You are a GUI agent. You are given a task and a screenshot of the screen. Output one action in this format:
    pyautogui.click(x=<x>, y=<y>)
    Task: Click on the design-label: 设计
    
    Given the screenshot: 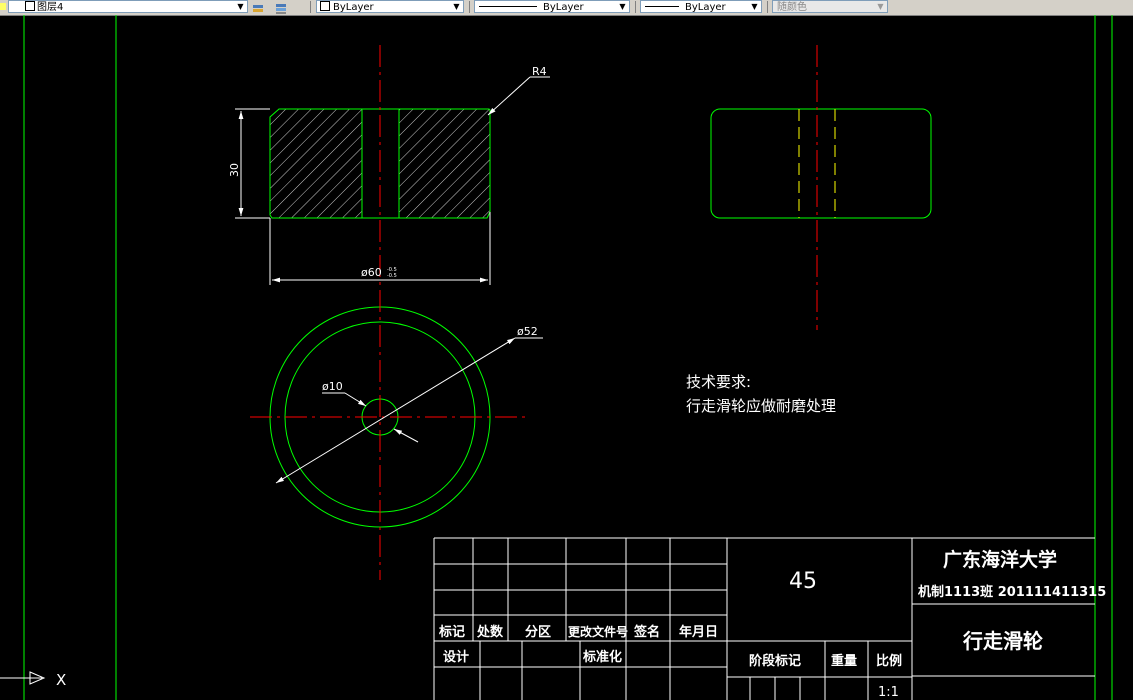 What is the action you would take?
    pyautogui.click(x=456, y=657)
    